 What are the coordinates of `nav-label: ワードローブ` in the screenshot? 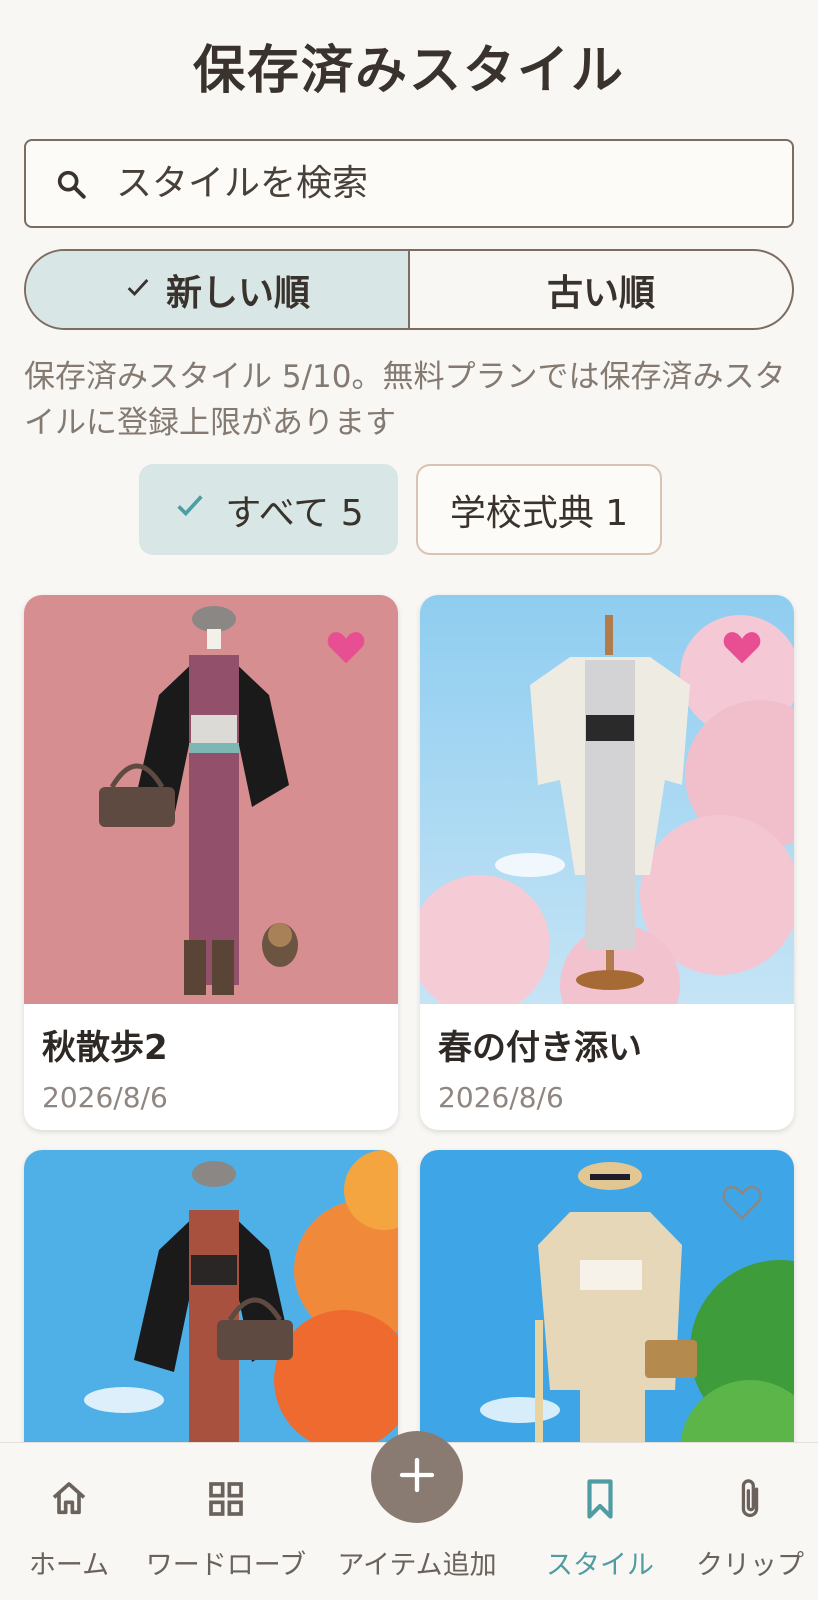 It's located at (226, 1565).